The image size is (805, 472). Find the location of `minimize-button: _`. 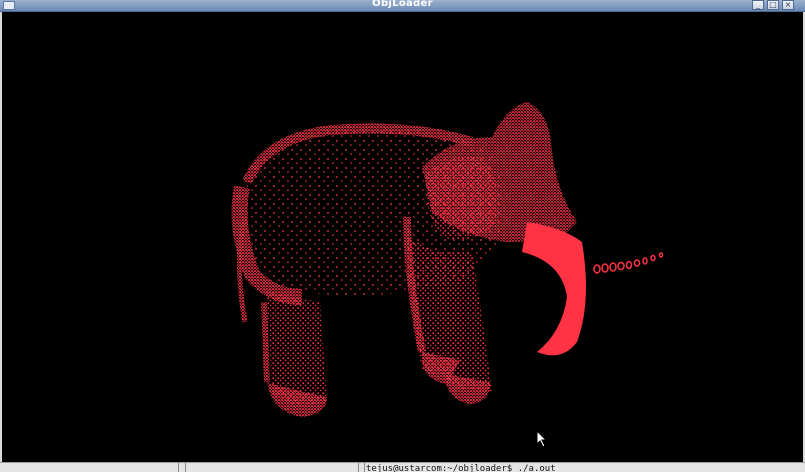

minimize-button: _ is located at coordinates (758, 5).